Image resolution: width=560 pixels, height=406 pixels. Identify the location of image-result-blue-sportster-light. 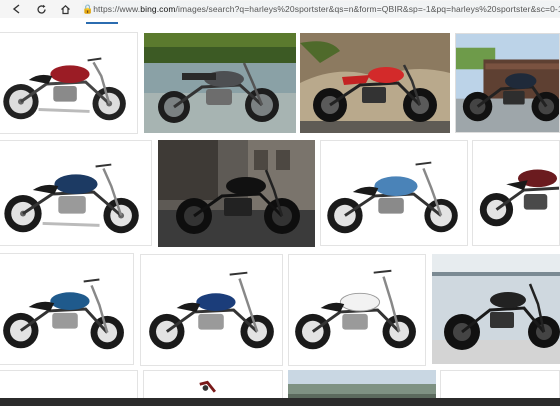
(394, 193).